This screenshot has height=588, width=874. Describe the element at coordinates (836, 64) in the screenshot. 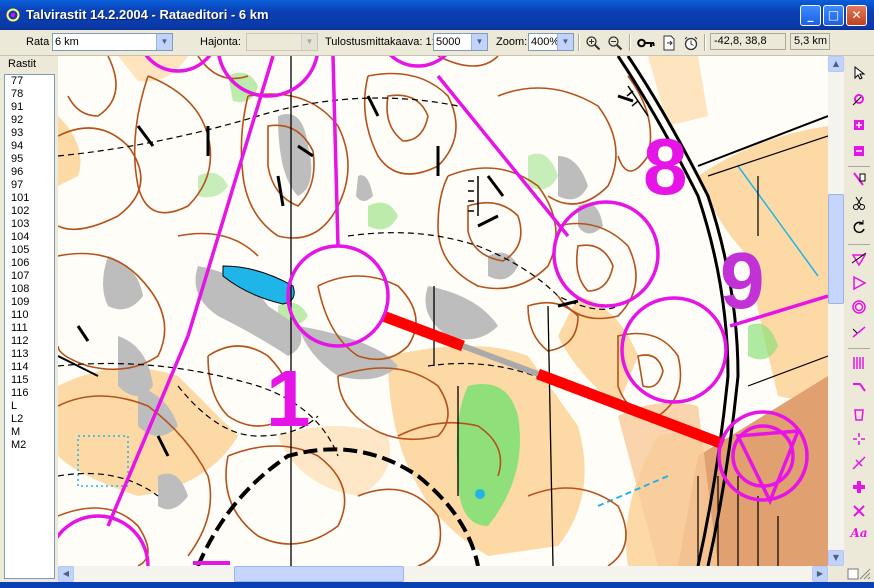

I see `scroll-up-icon: ▲` at that location.